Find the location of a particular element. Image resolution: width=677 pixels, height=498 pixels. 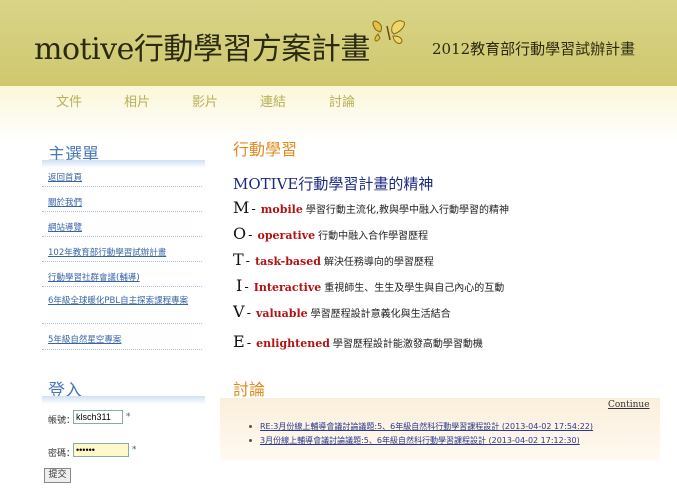

principle-desc: 重視師生、生生及學生與自己內心的互動 is located at coordinates (414, 288).